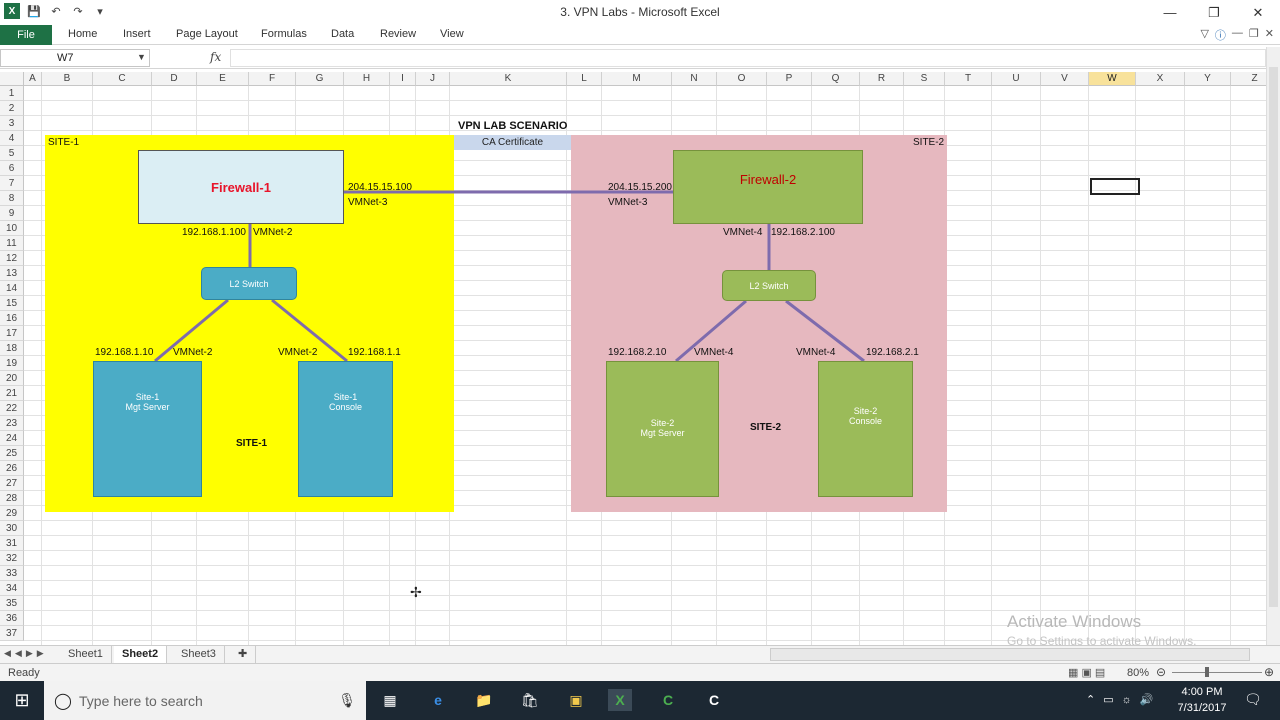  I want to click on activate-windows-subtitle: Go to Settings to activate Windows., so click(1102, 639).